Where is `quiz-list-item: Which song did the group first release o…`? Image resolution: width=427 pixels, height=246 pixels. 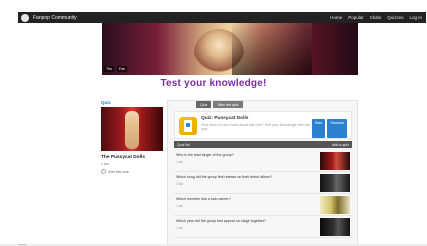 quiz-list-item: Which song did the group first release o… is located at coordinates (263, 183).